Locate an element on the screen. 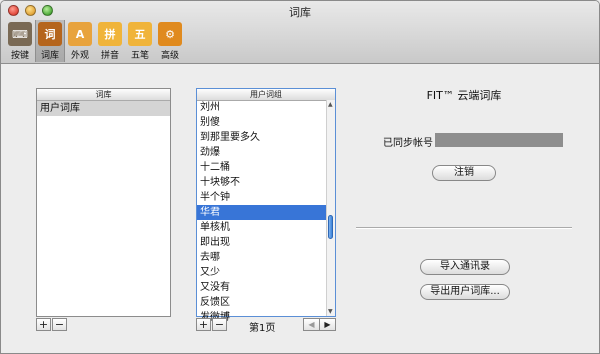  synced-account-label: 已同步帐号 is located at coordinates (408, 143).